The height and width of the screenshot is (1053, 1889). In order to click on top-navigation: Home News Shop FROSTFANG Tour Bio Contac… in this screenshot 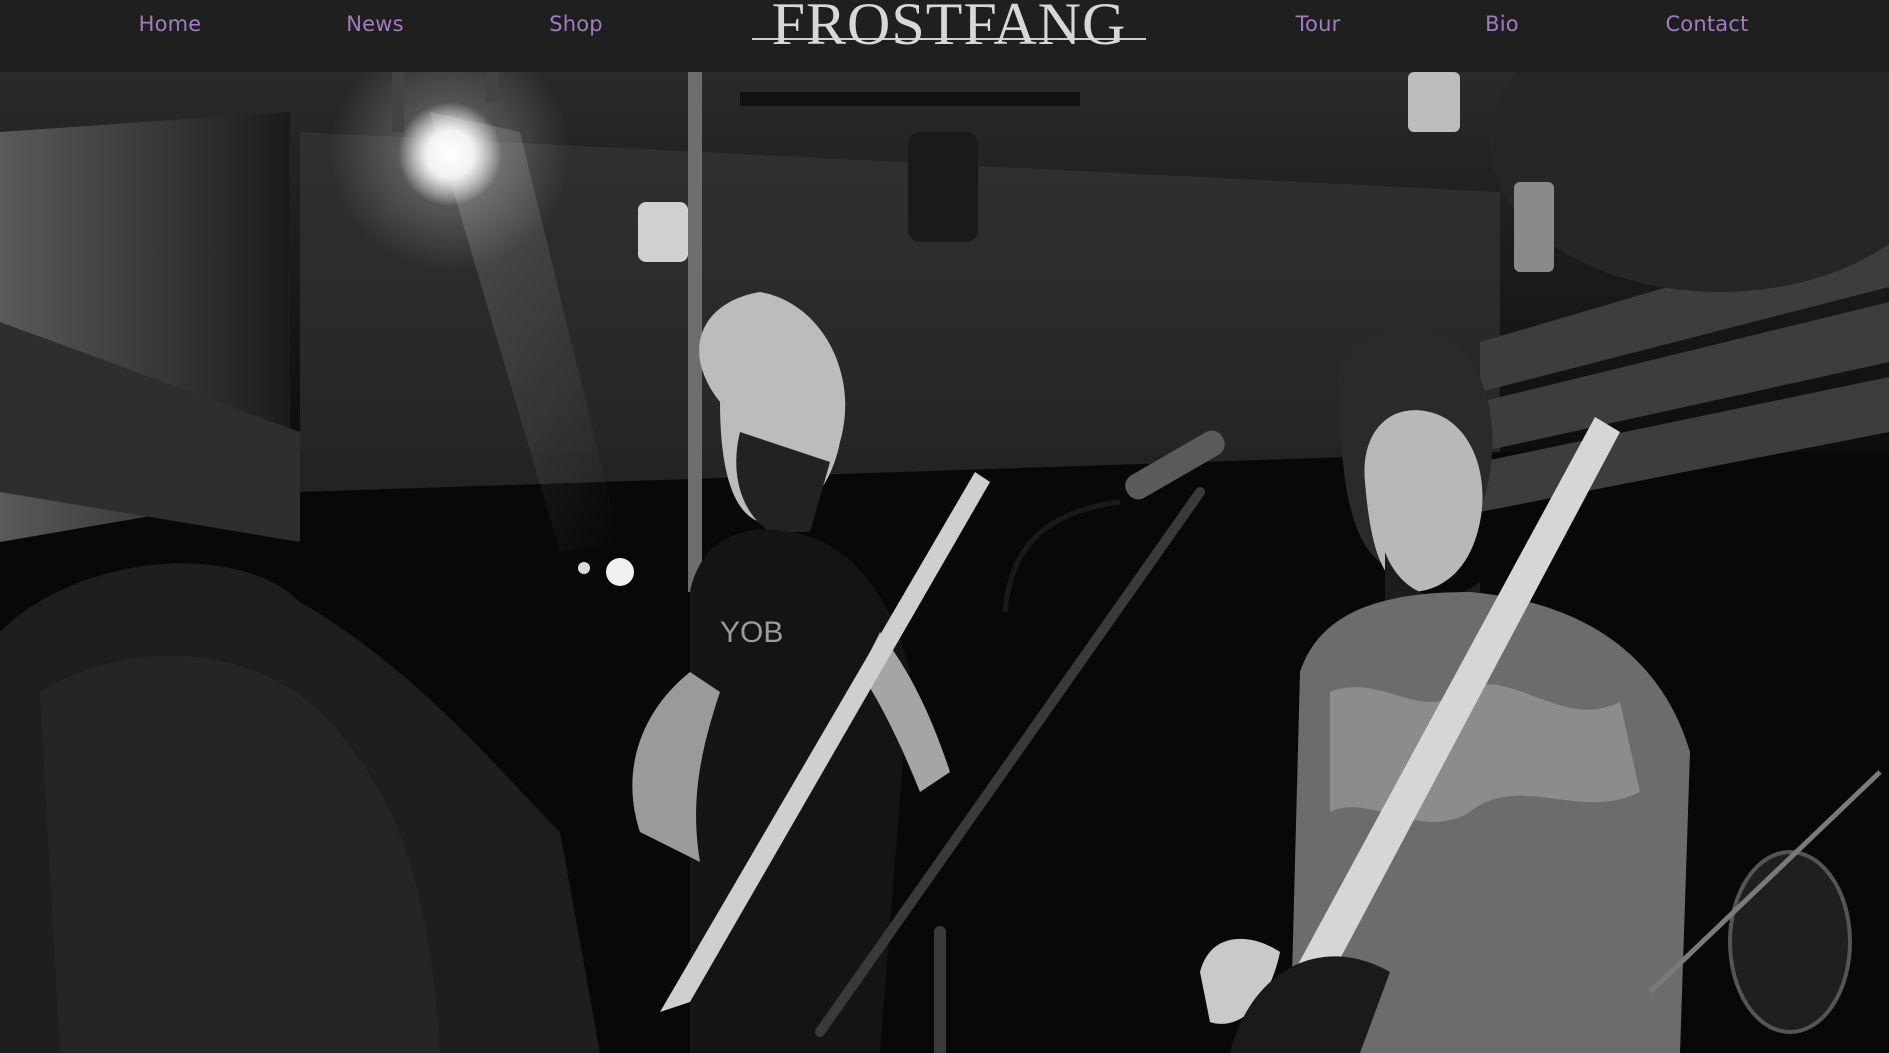, I will do `click(944, 36)`.